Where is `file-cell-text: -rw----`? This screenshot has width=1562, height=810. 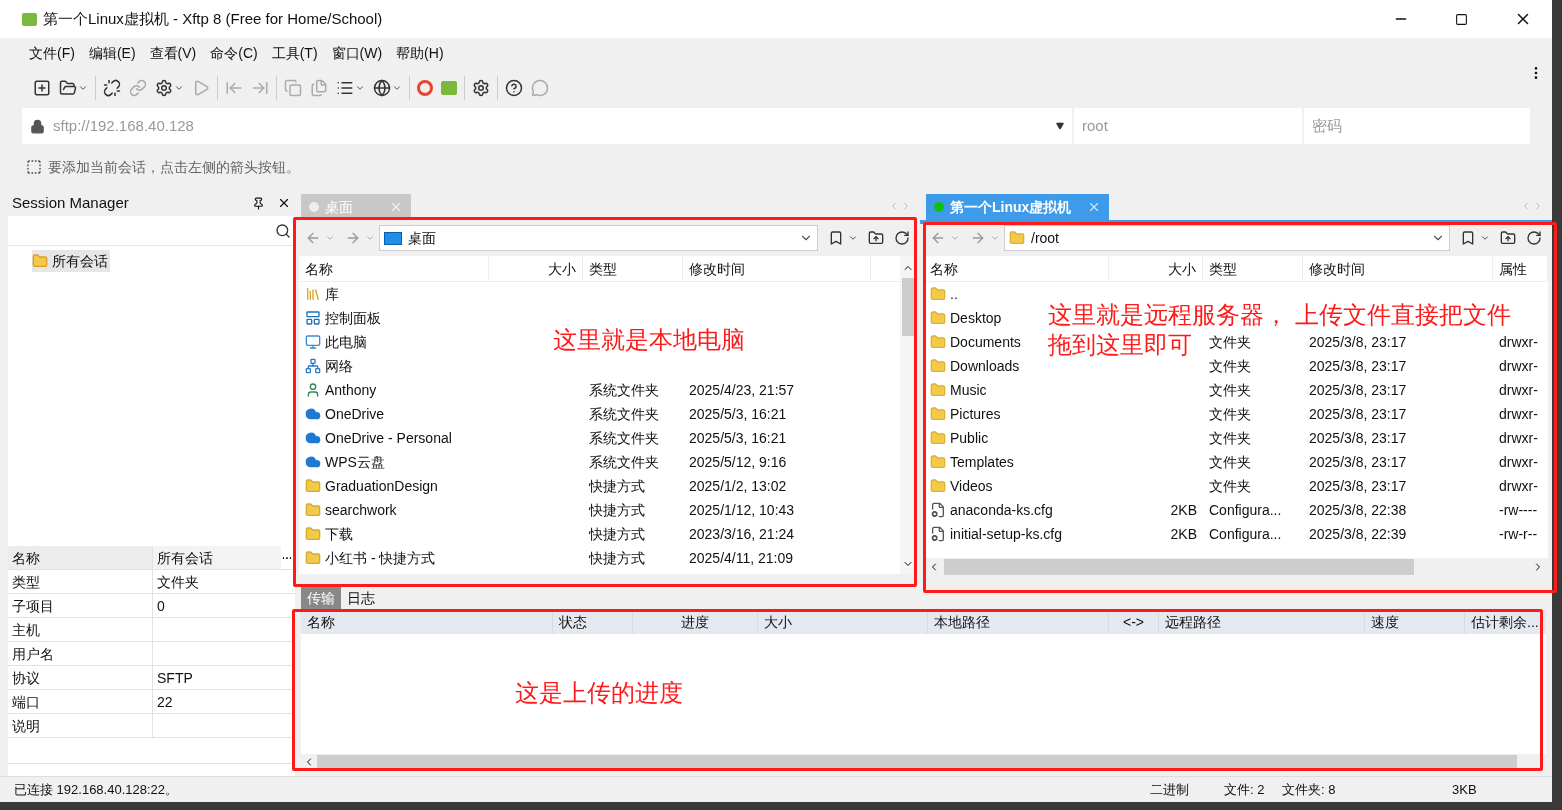 file-cell-text: -rw---- is located at coordinates (1518, 510).